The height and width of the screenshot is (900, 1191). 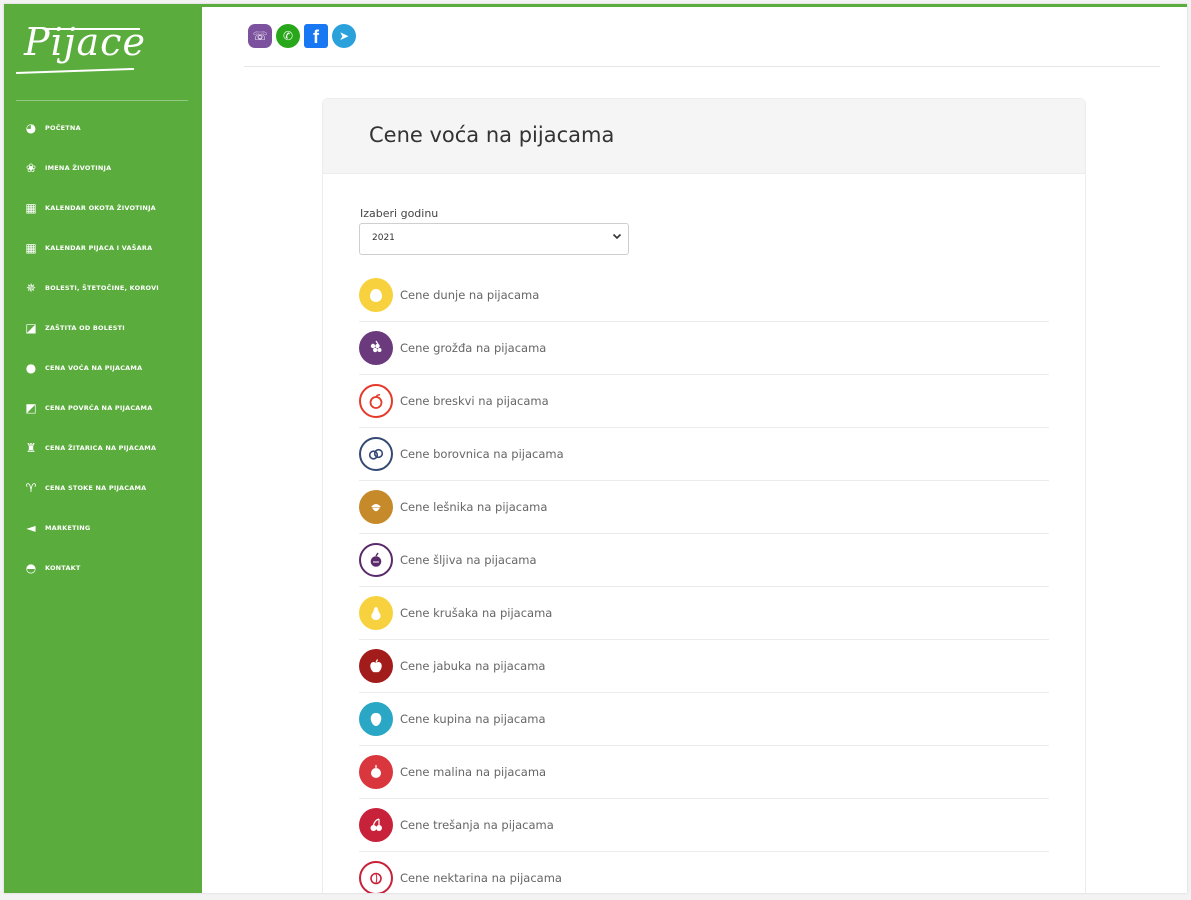 I want to click on chevron-down-icon, so click(x=617, y=236).